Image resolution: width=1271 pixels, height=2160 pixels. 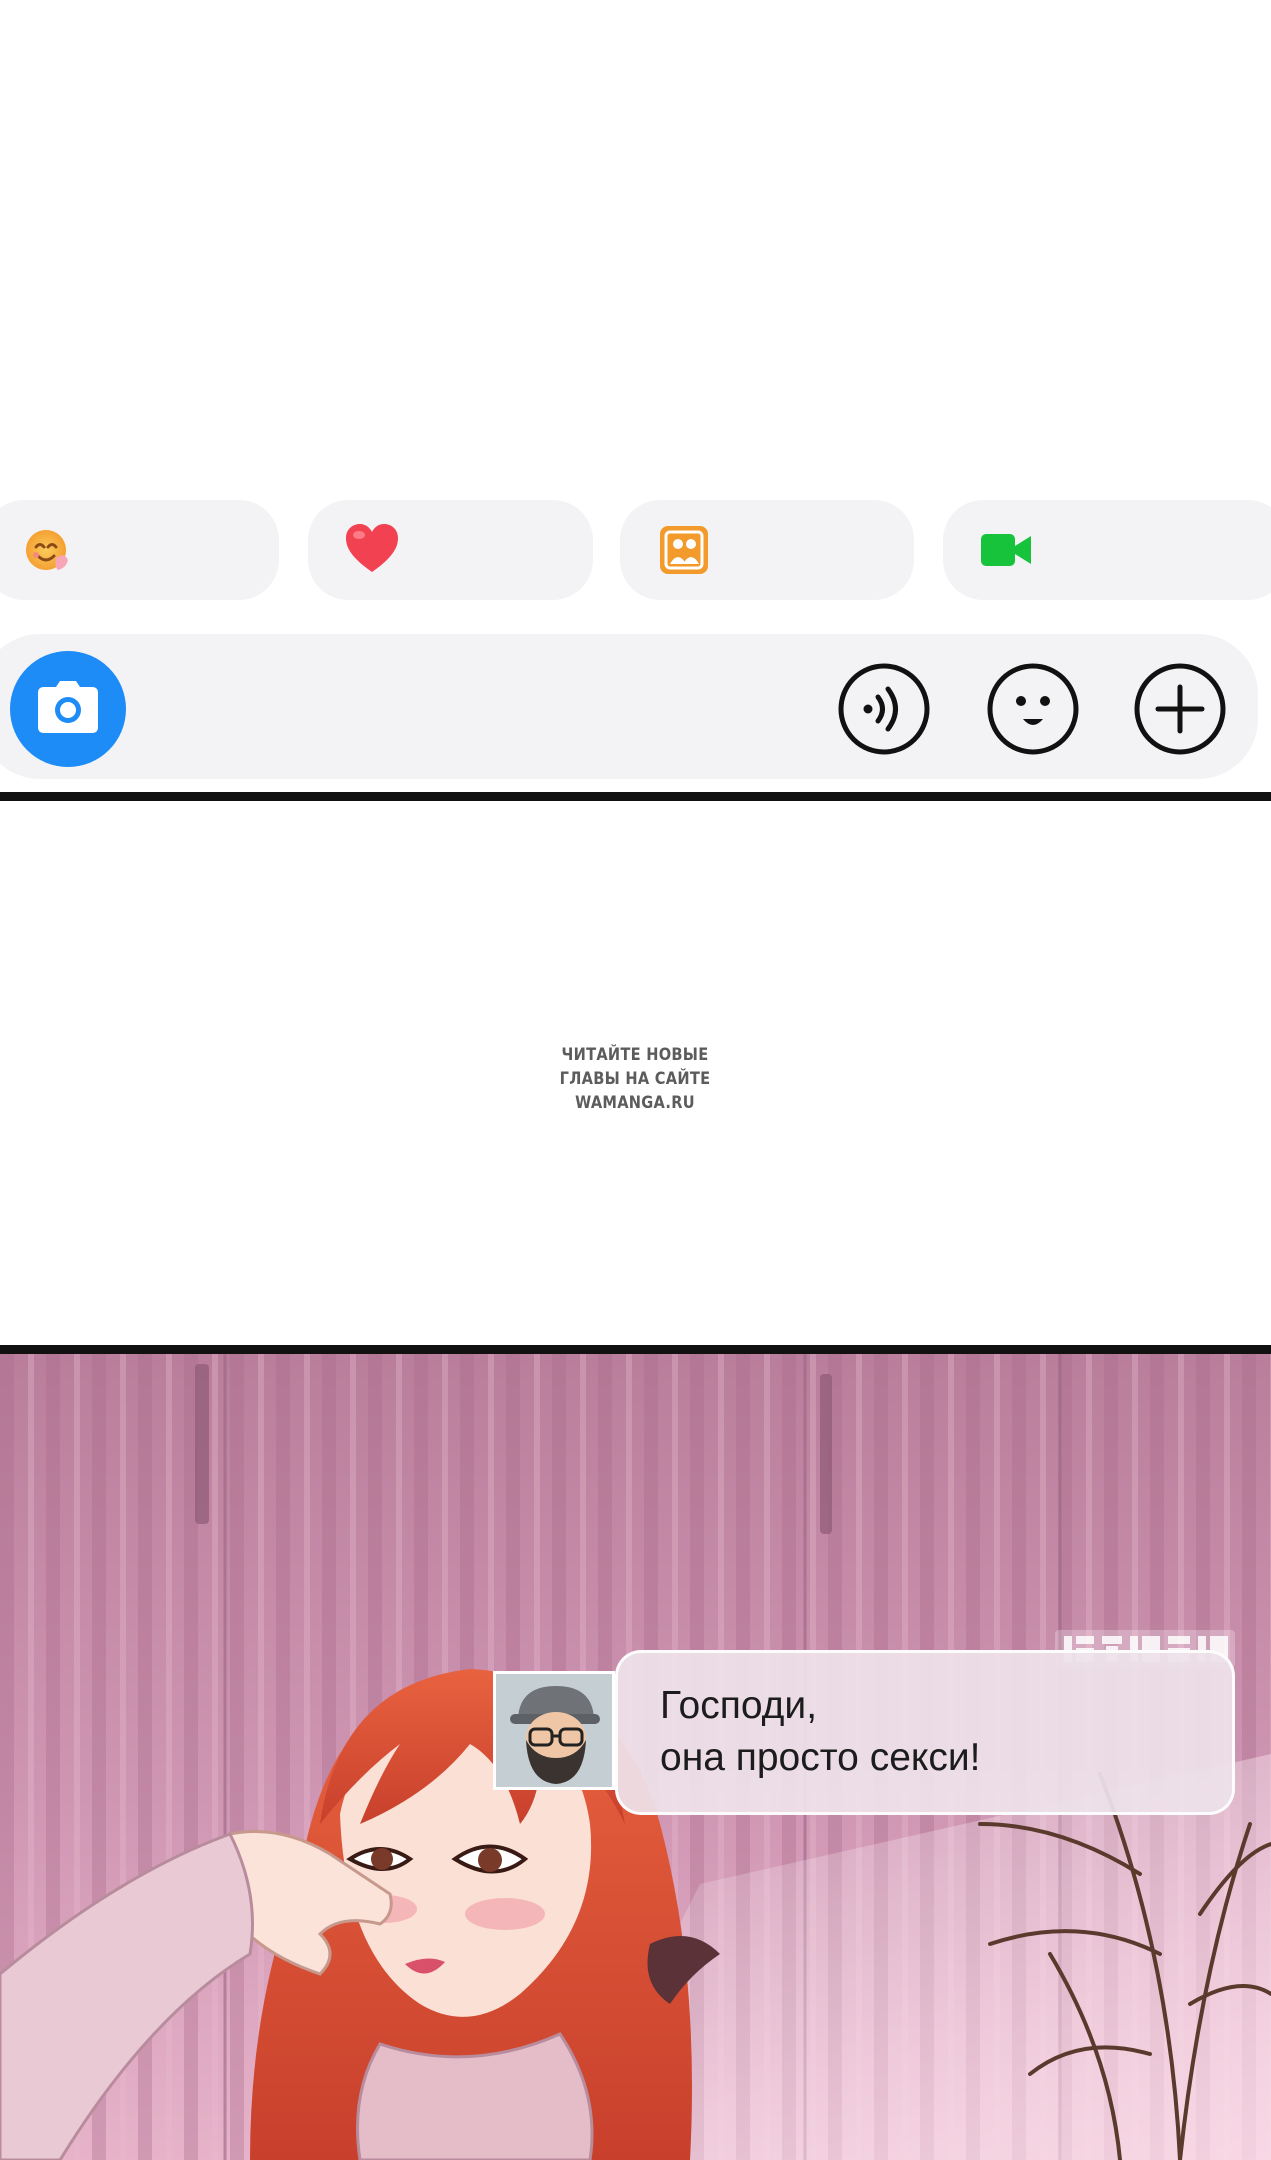 I want to click on voice-icon, so click(x=884, y=709).